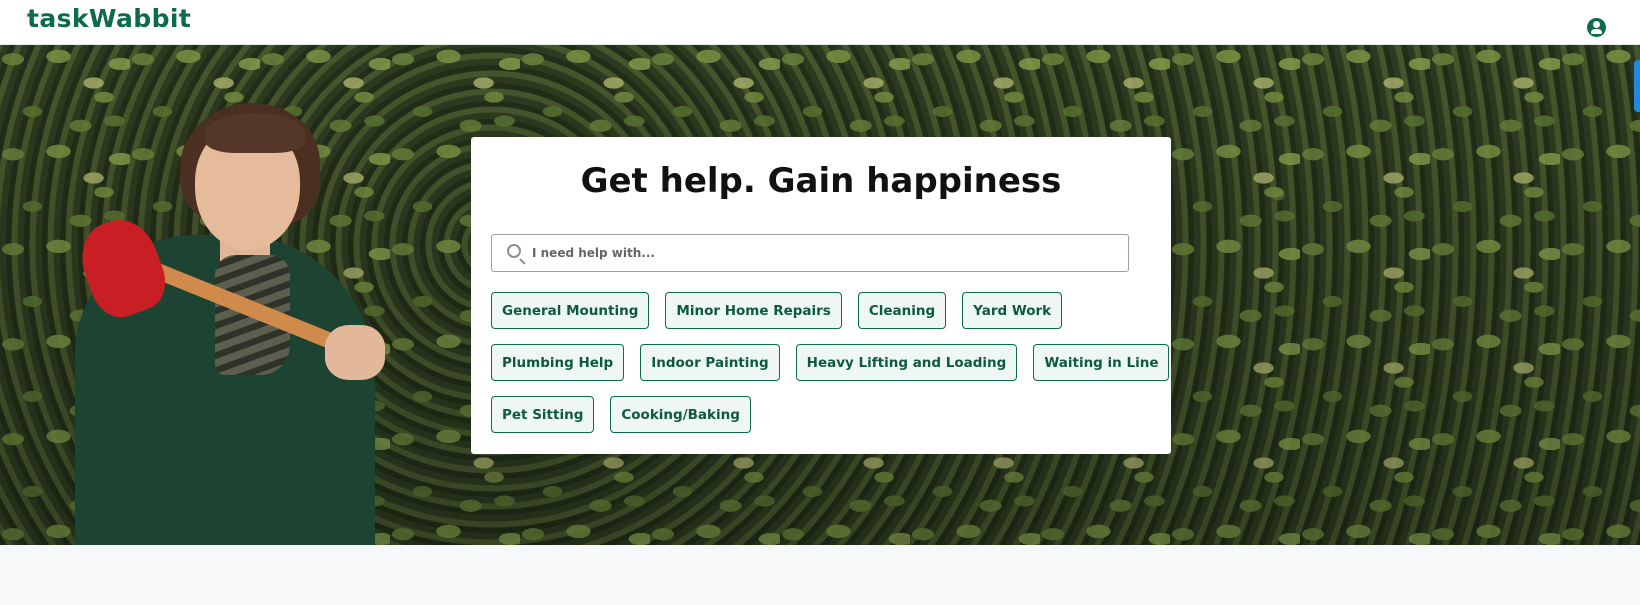 The height and width of the screenshot is (605, 1640). What do you see at coordinates (710, 362) in the screenshot?
I see `chip-indoor-painting: Indoor Painting` at bounding box center [710, 362].